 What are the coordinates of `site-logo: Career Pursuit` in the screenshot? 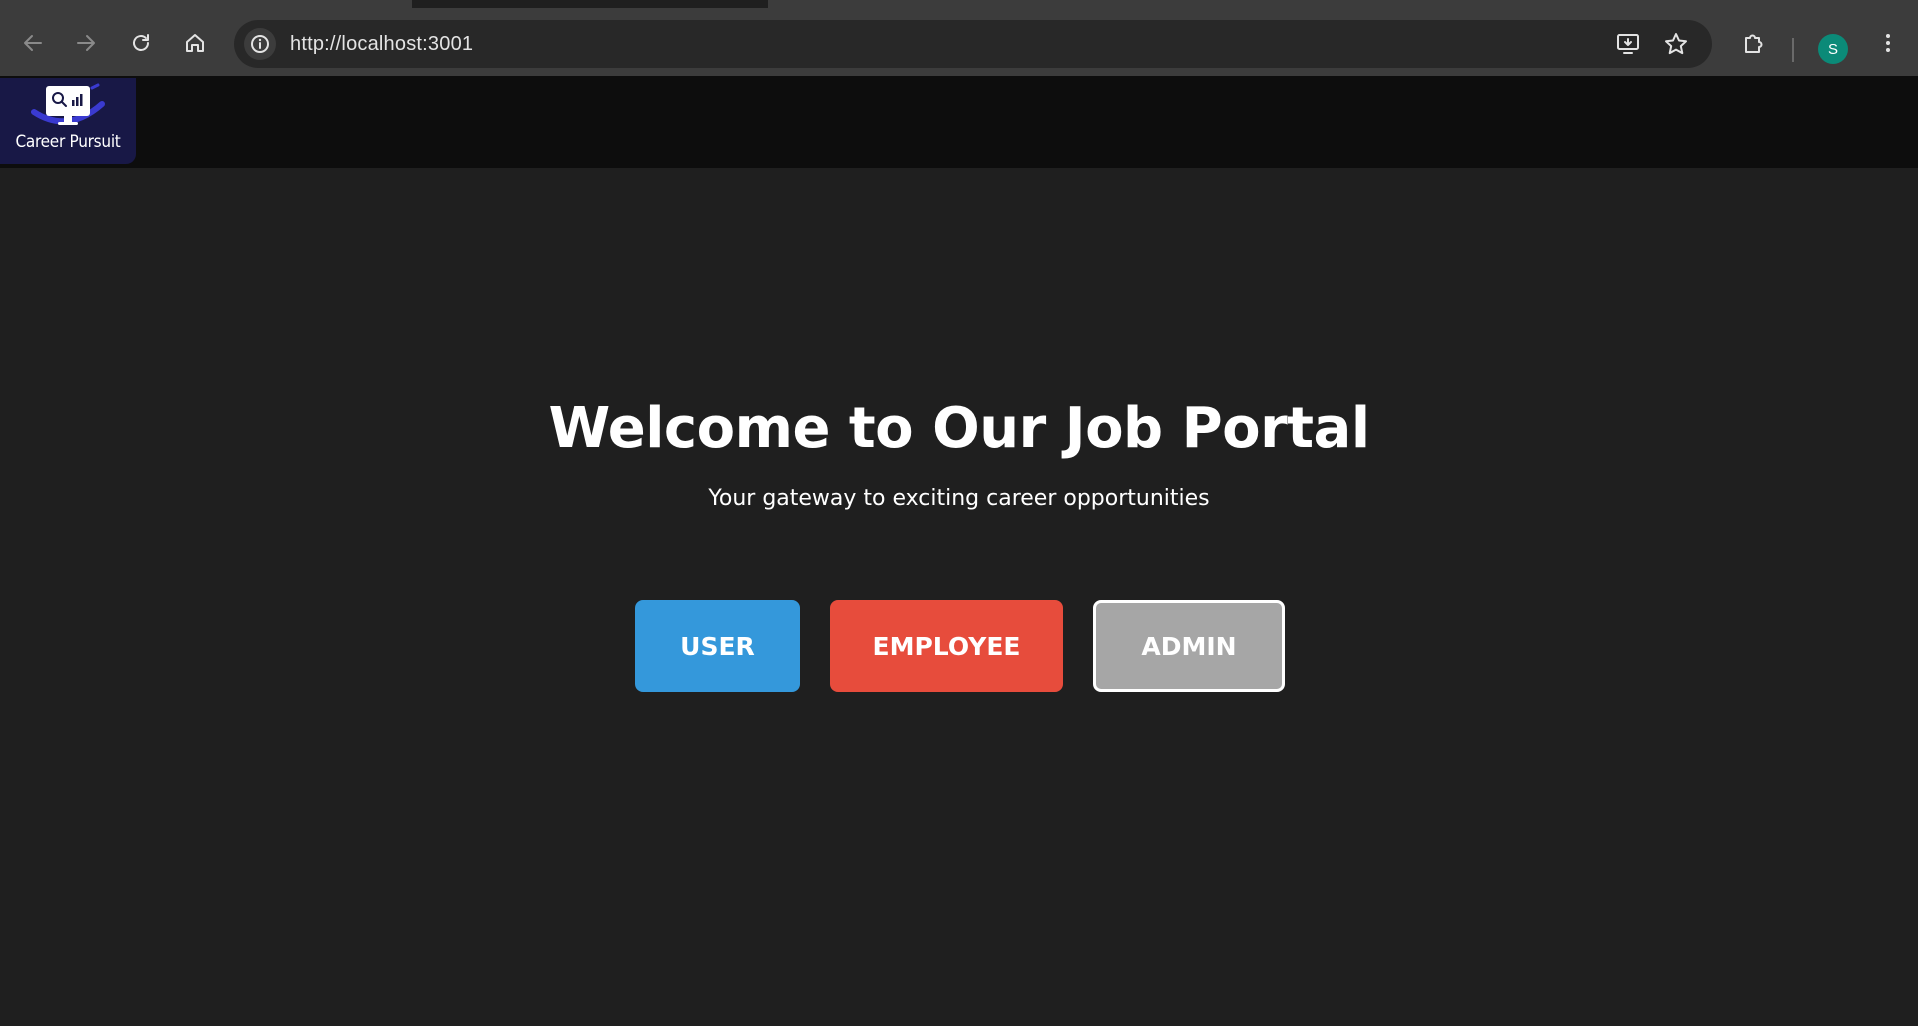 It's located at (68, 121).